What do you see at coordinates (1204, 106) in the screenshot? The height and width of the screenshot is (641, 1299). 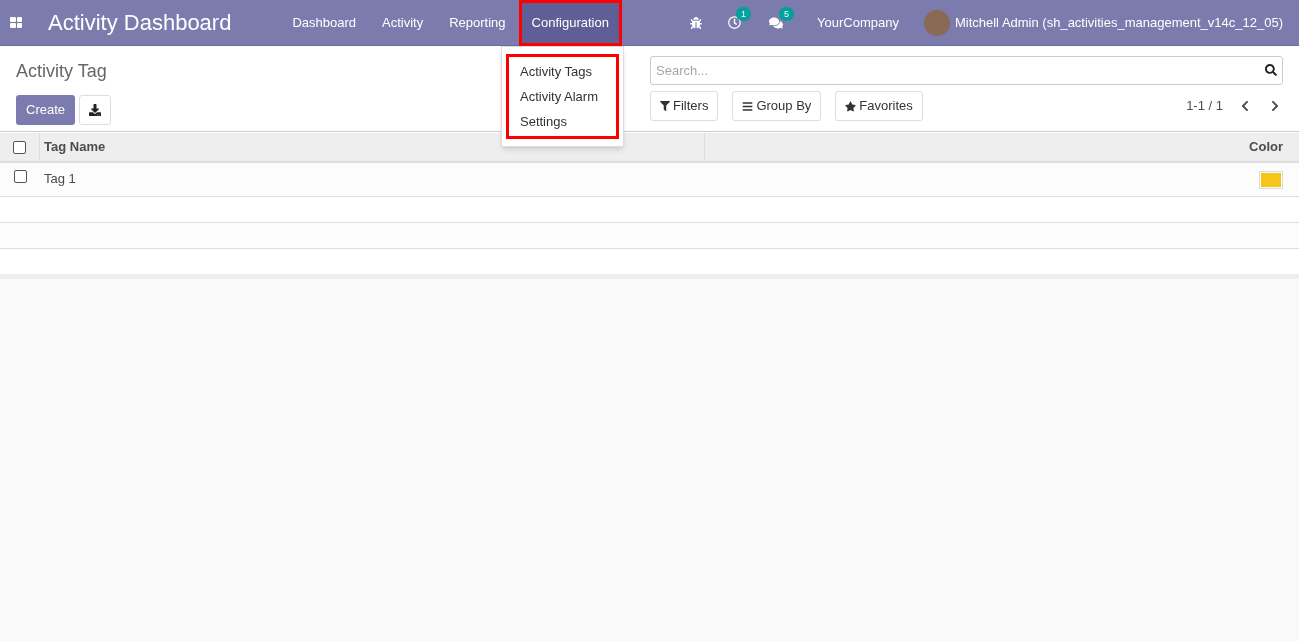 I see `pager-value: 1-1 / 1` at bounding box center [1204, 106].